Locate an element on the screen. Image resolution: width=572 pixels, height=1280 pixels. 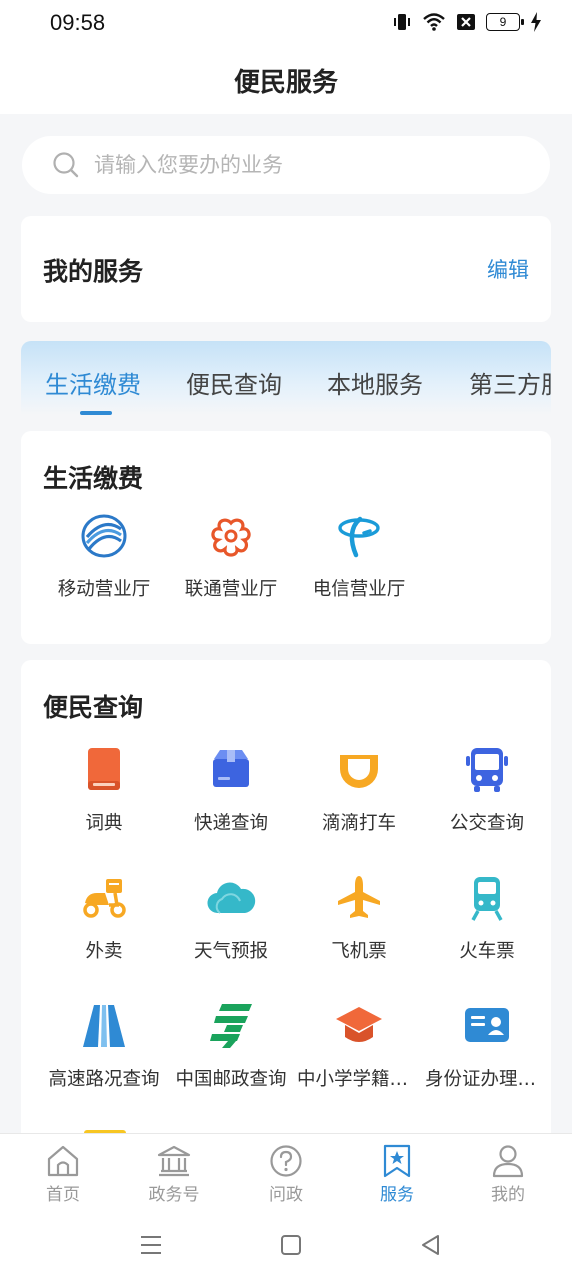
dictionary-item: 词典 is located at coordinates (104, 790).